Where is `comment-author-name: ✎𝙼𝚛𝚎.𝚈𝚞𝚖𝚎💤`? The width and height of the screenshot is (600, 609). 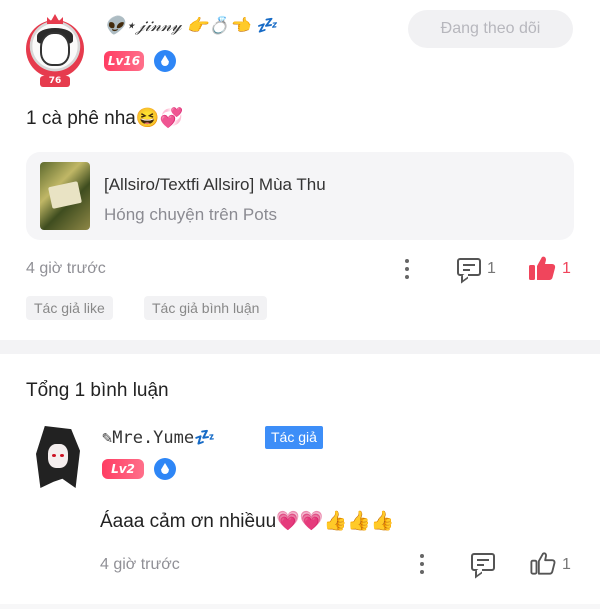
comment-author-name: ✎𝙼𝚛𝚎.𝚈𝚞𝚖𝚎💤 is located at coordinates (158, 438).